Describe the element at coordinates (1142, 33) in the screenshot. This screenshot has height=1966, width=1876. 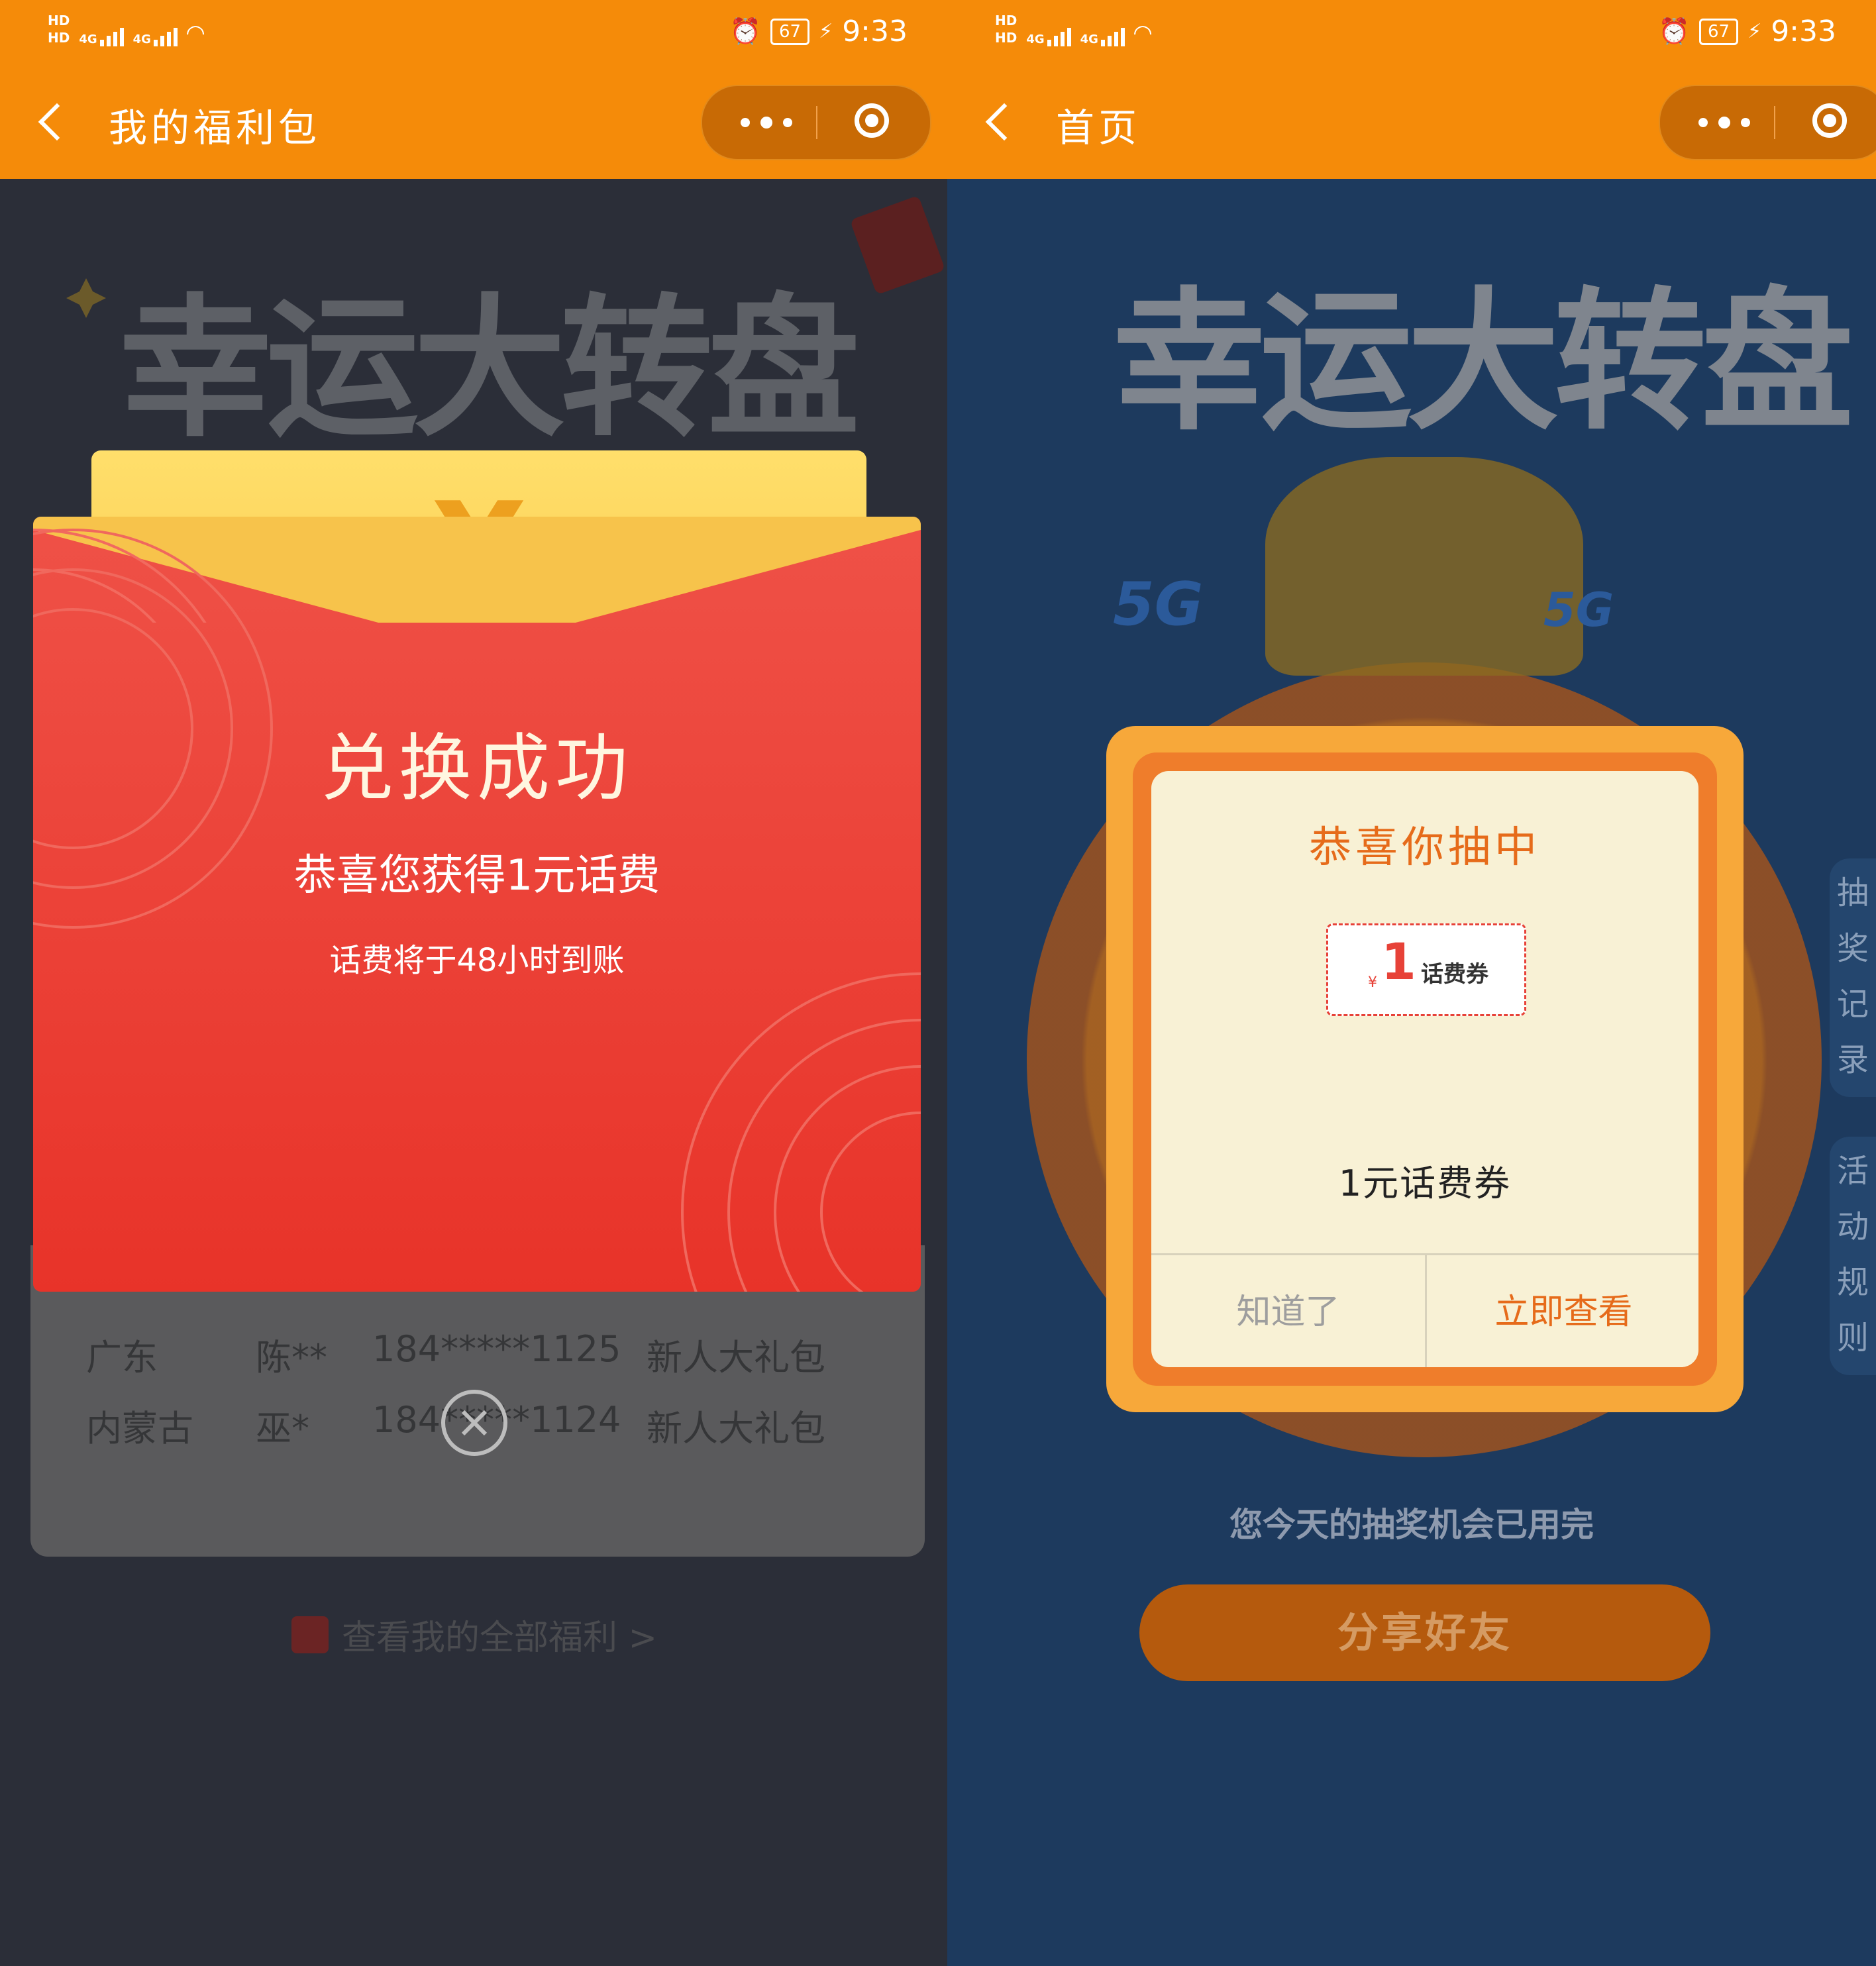
I see `wifi-icon: ◠` at that location.